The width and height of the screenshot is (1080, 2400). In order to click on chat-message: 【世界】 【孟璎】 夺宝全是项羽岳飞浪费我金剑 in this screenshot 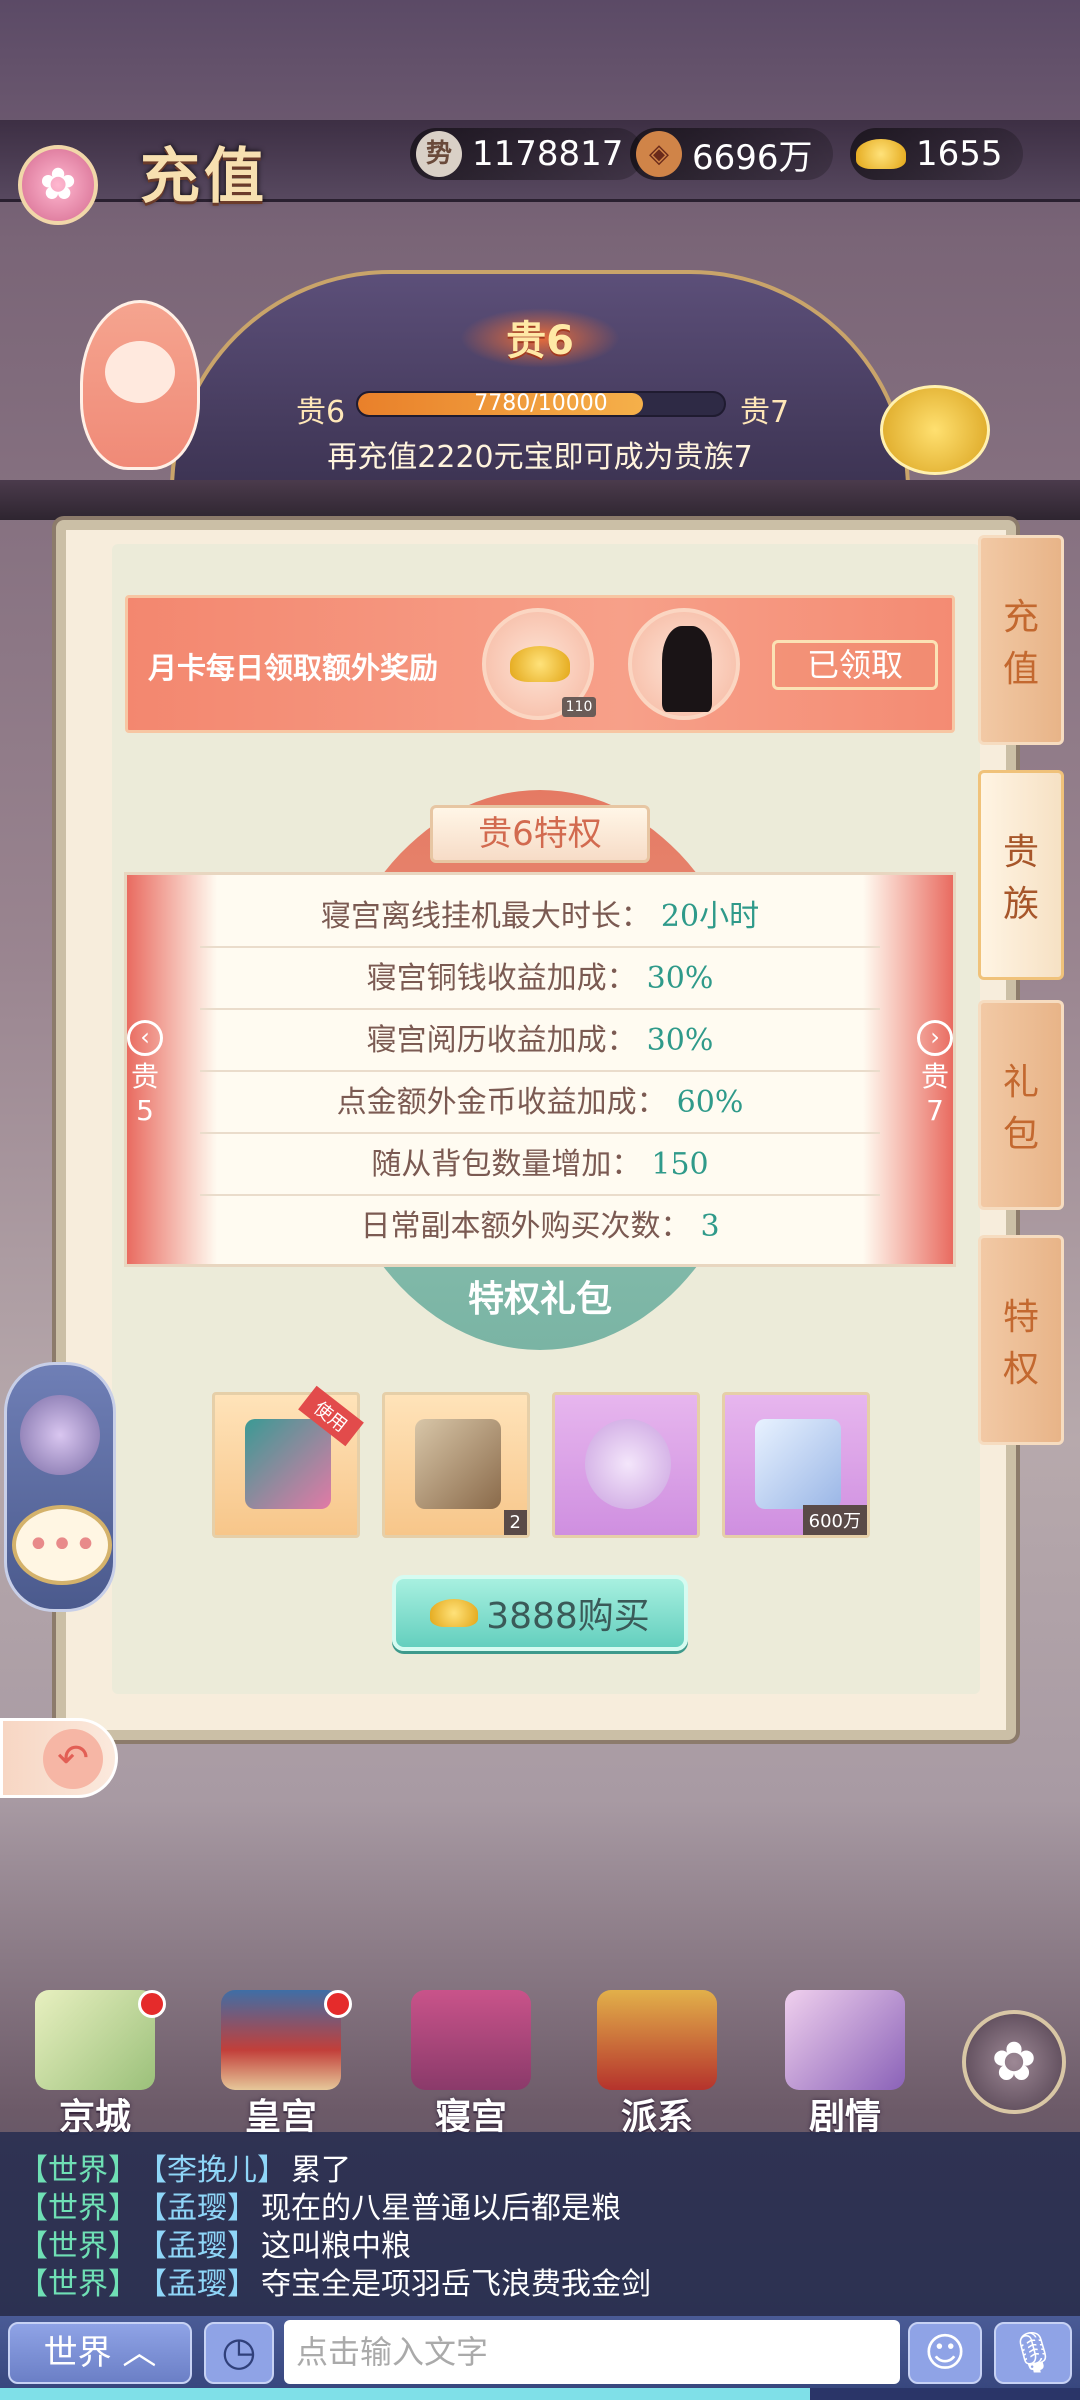, I will do `click(334, 2285)`.